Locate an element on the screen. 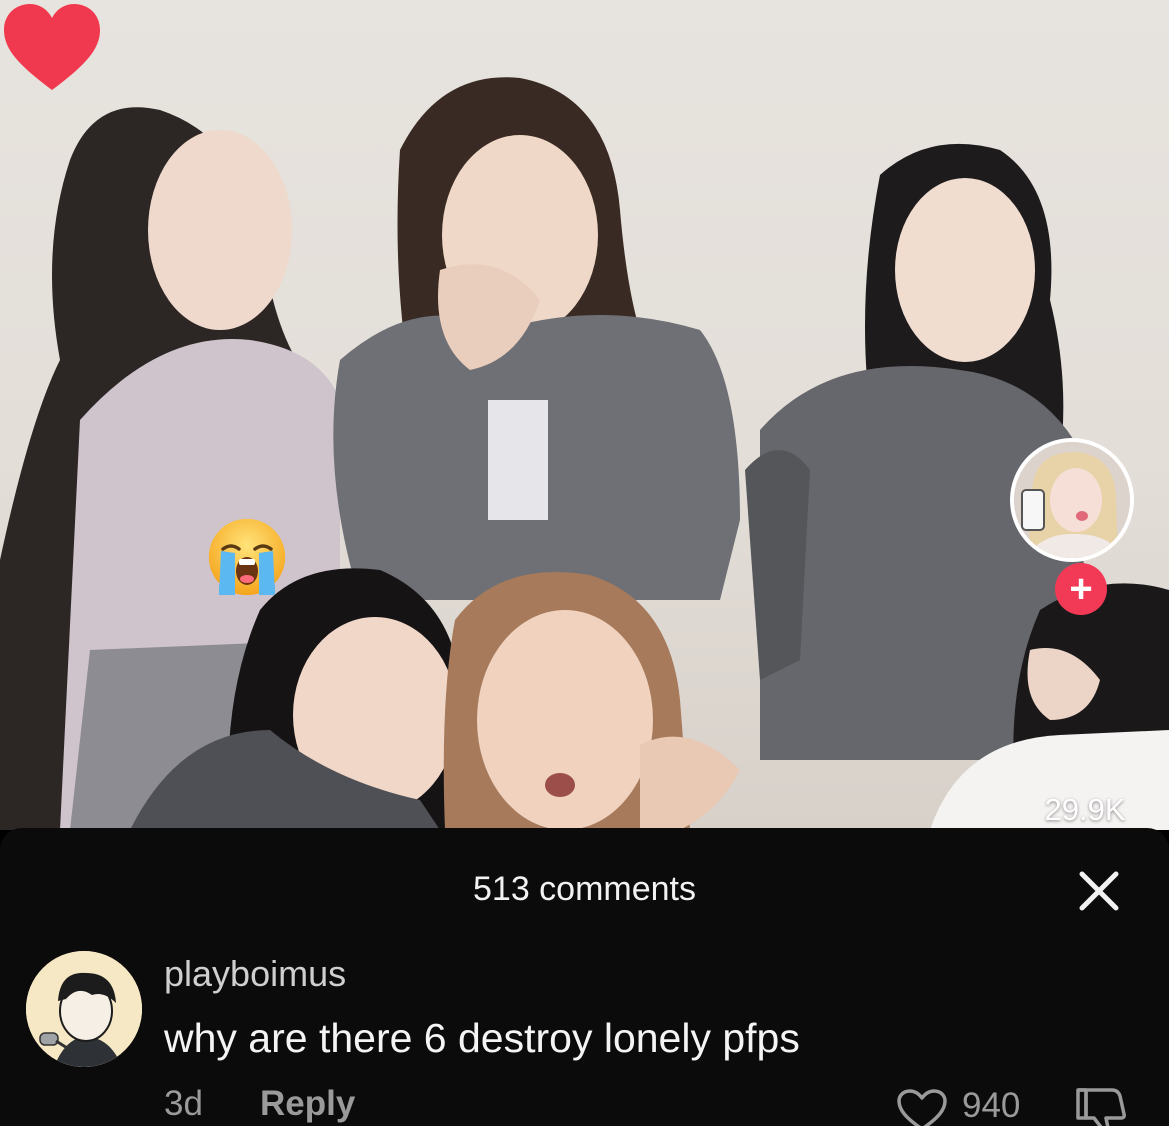 Image resolution: width=1169 pixels, height=1126 pixels. creator-avatar-image is located at coordinates (1072, 500).